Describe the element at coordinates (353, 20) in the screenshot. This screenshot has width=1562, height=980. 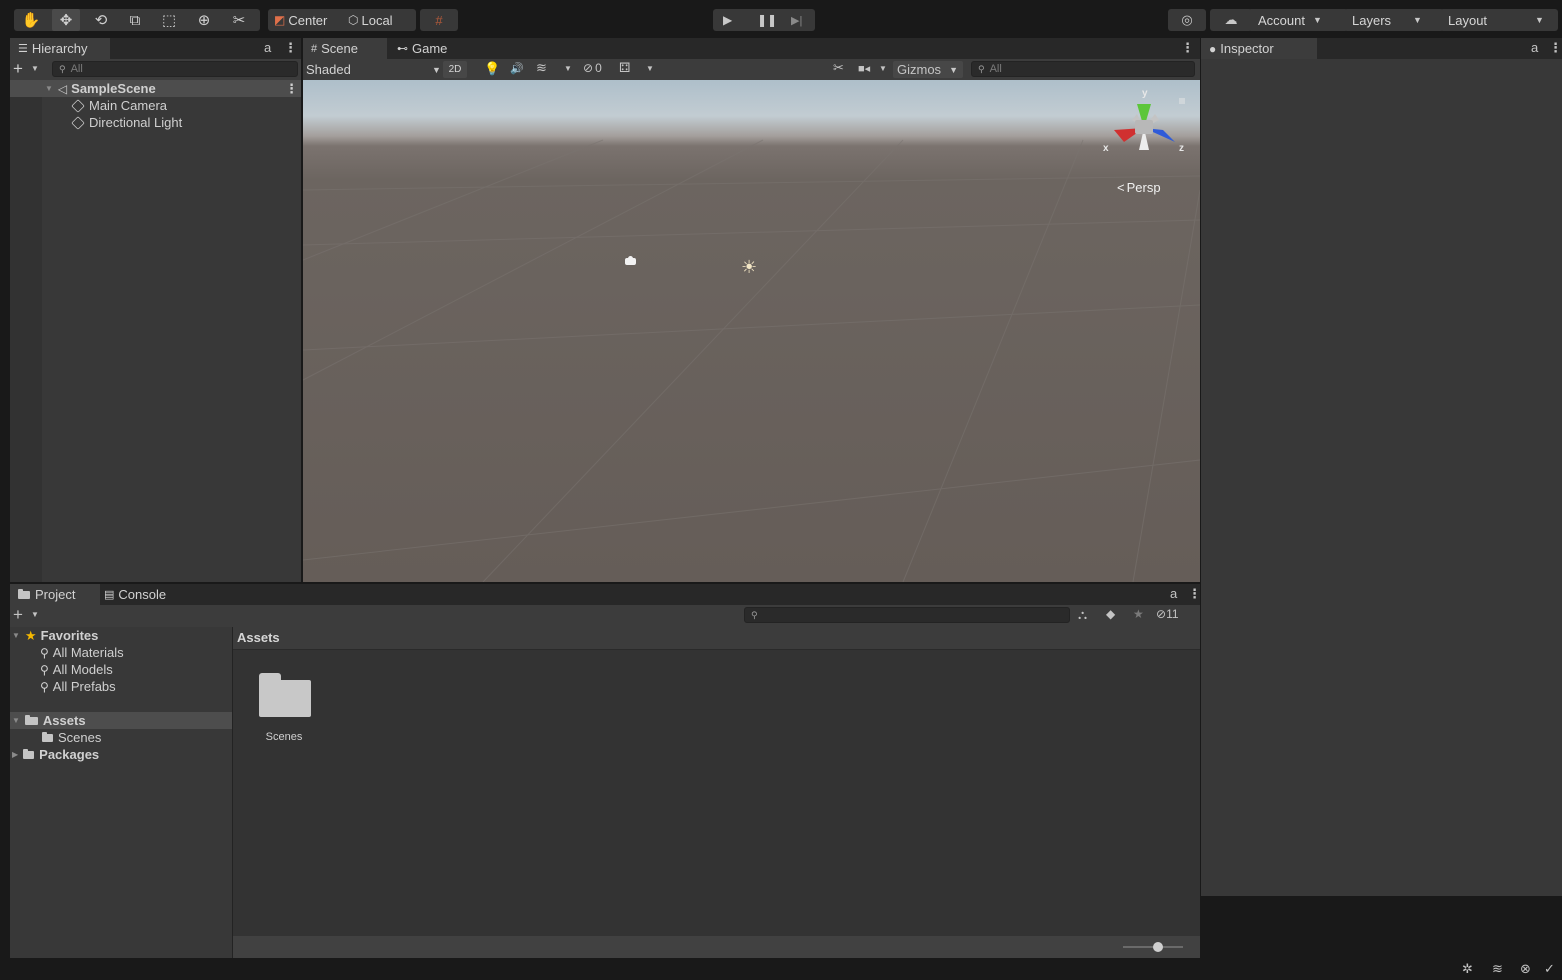
I see `local-space-icon: ⬡` at that location.